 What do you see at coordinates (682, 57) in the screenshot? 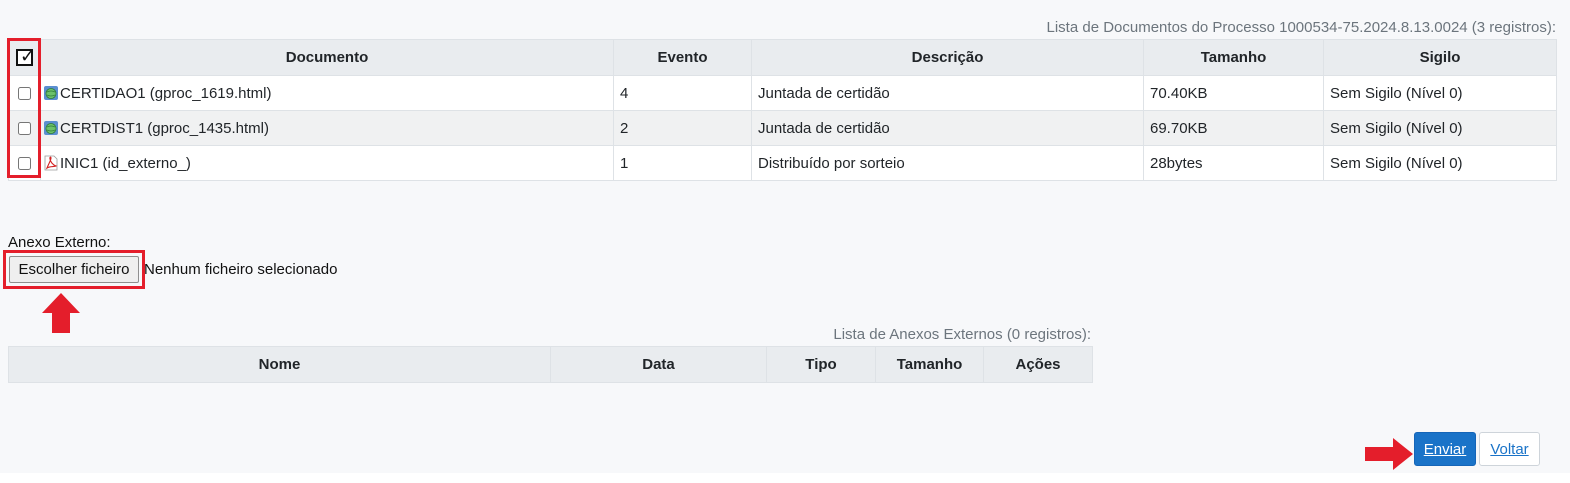
I see `column-header-evento: Evento` at bounding box center [682, 57].